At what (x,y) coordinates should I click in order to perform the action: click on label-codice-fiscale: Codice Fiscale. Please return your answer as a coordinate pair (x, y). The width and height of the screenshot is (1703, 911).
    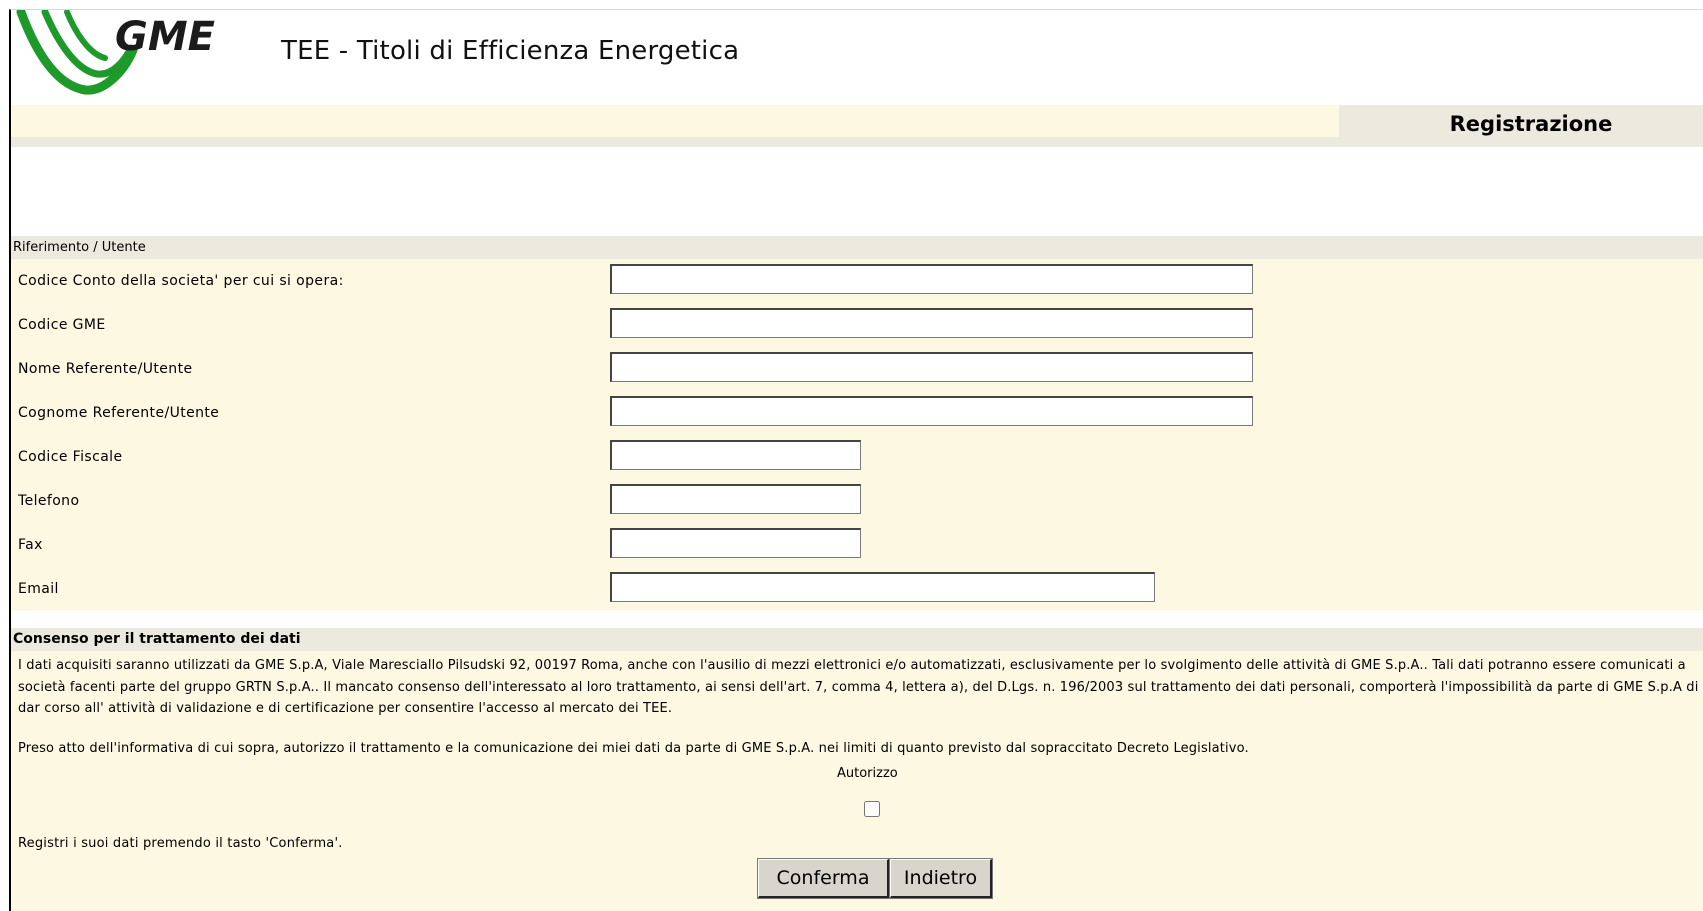
    Looking at the image, I should click on (70, 457).